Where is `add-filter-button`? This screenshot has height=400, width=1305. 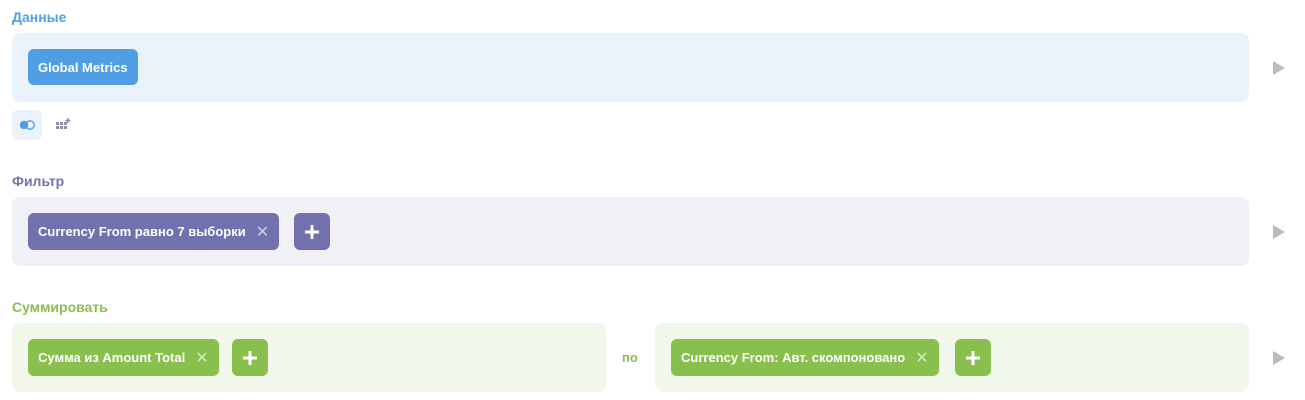 add-filter-button is located at coordinates (312, 231).